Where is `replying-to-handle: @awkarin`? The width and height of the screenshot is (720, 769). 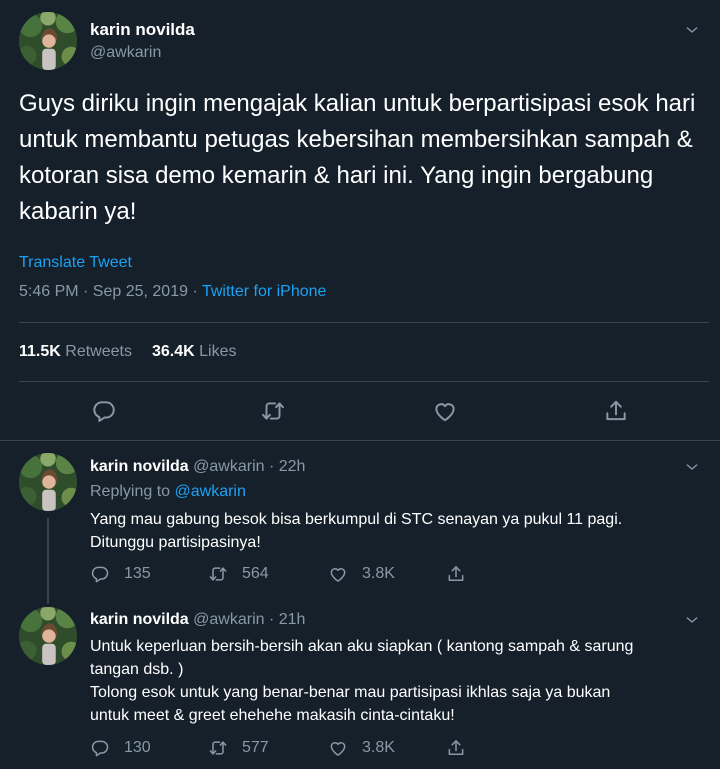
replying-to-handle: @awkarin is located at coordinates (210, 491).